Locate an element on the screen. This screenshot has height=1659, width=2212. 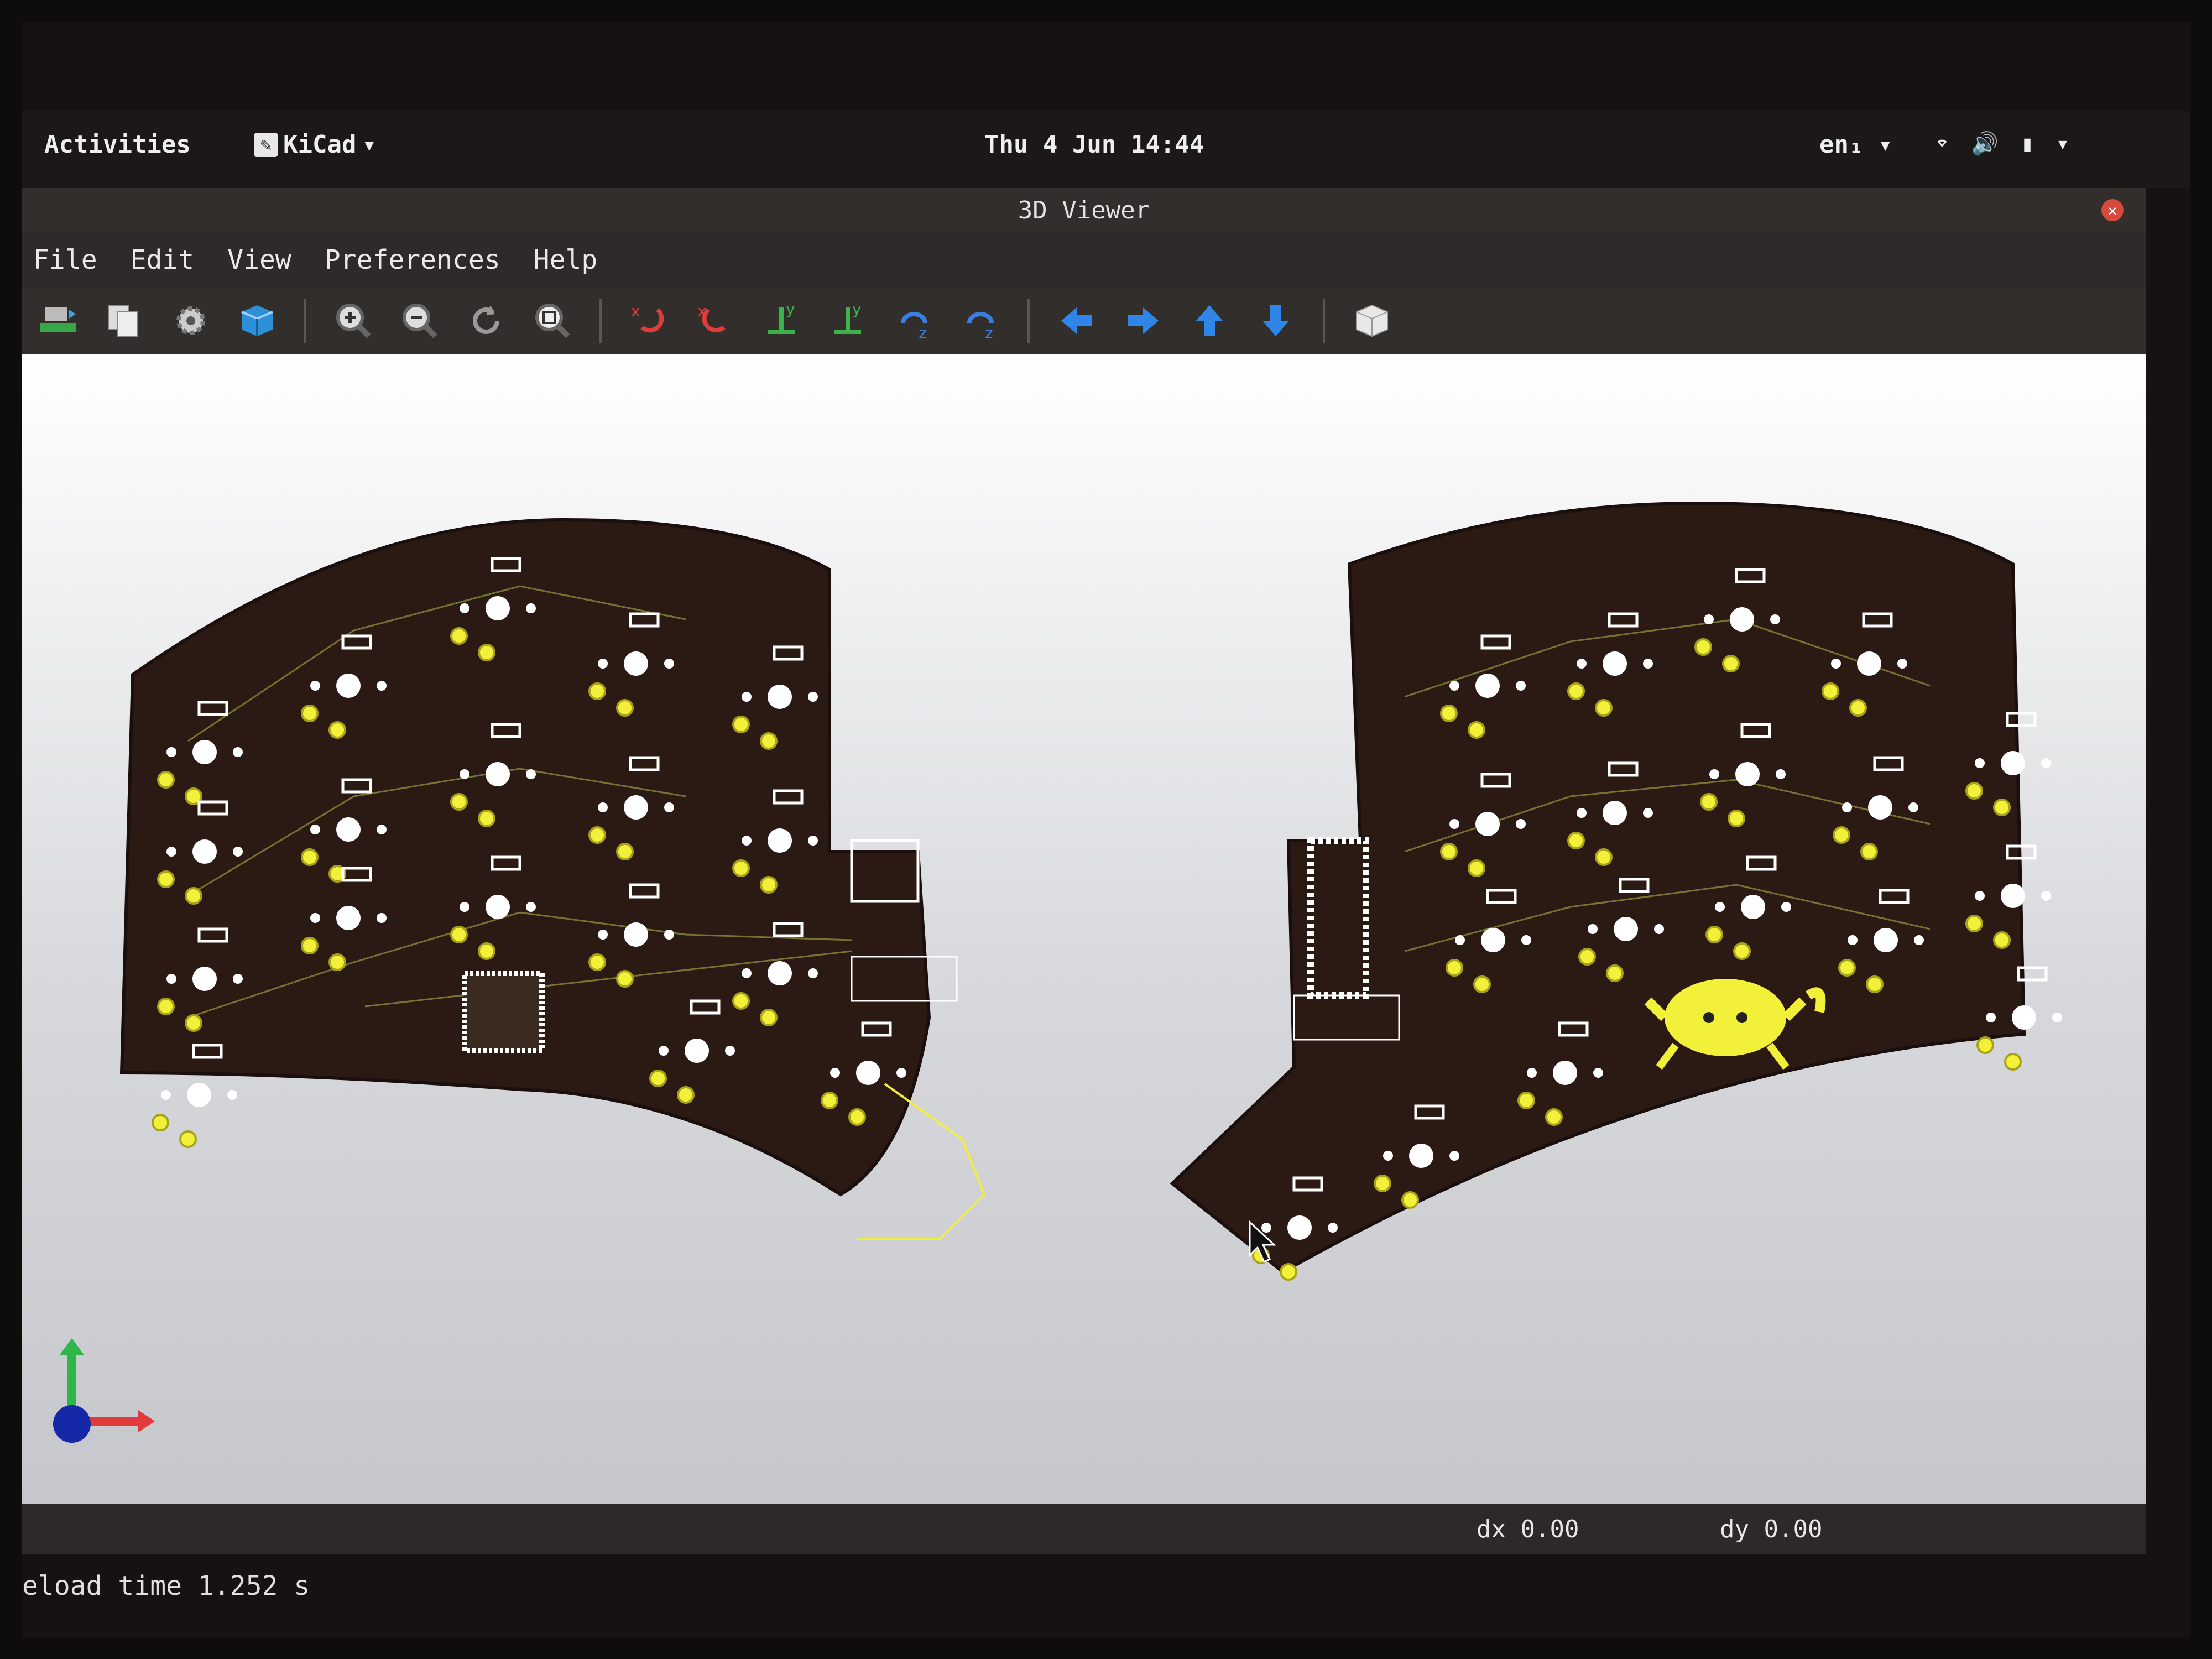
rotate-y-cw-button: y is located at coordinates (782, 321).